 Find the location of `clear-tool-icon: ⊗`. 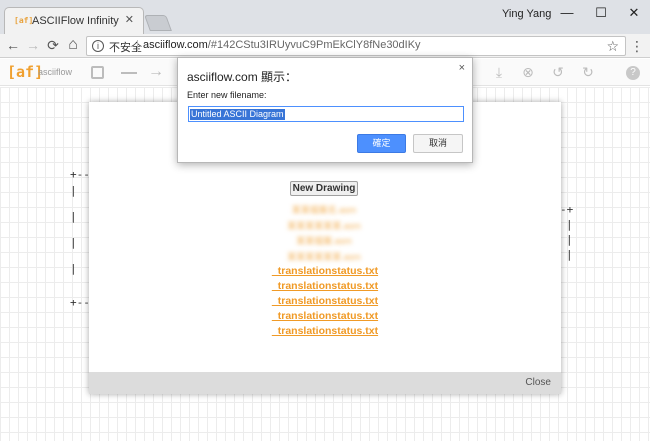

clear-tool-icon: ⊗ is located at coordinates (528, 72).